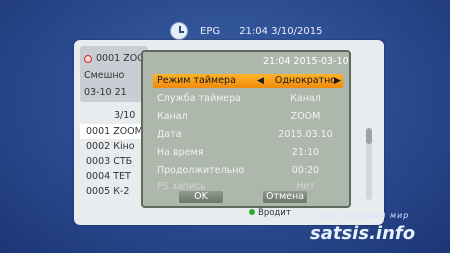  Describe the element at coordinates (305, 98) in the screenshot. I see `row-value: Канал` at that location.